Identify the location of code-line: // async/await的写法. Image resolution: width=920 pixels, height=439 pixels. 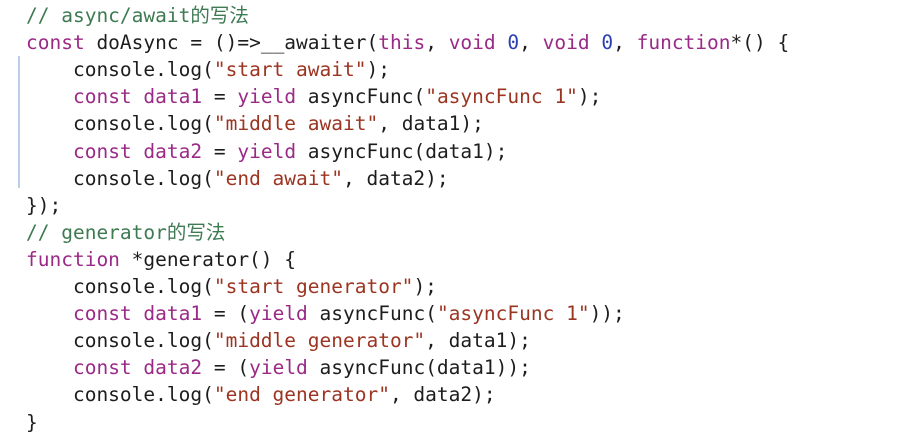
(137, 15).